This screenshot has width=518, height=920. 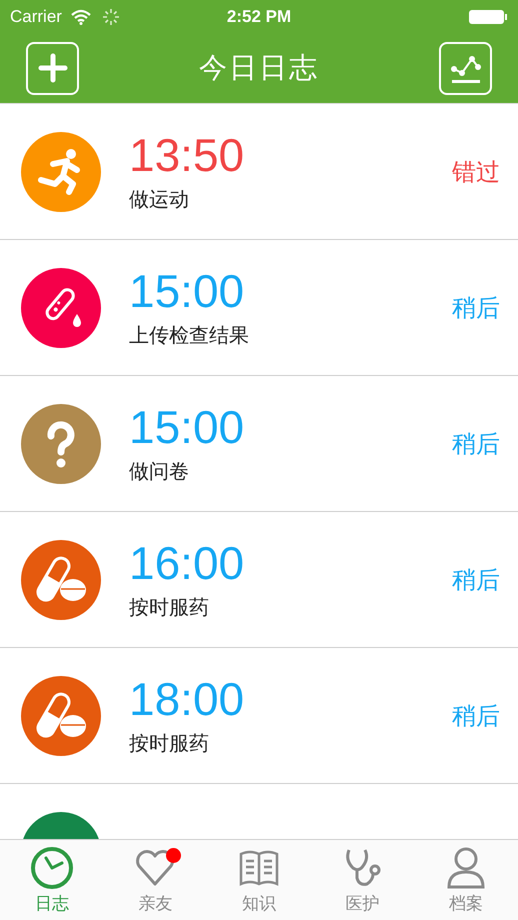 I want to click on status-time: 2:52 PM, so click(x=259, y=16).